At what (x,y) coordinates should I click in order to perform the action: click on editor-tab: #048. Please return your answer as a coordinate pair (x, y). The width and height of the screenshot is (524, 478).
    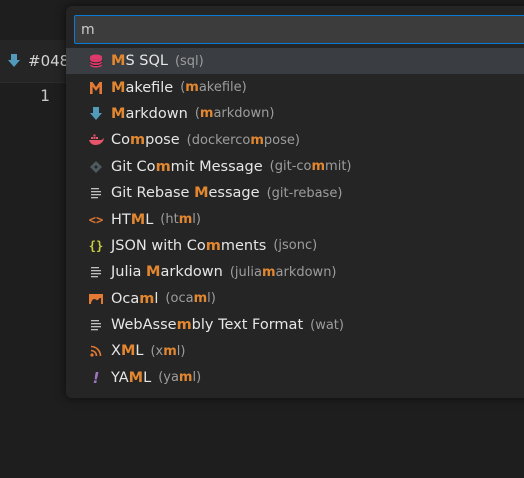
    Looking at the image, I should click on (35, 61).